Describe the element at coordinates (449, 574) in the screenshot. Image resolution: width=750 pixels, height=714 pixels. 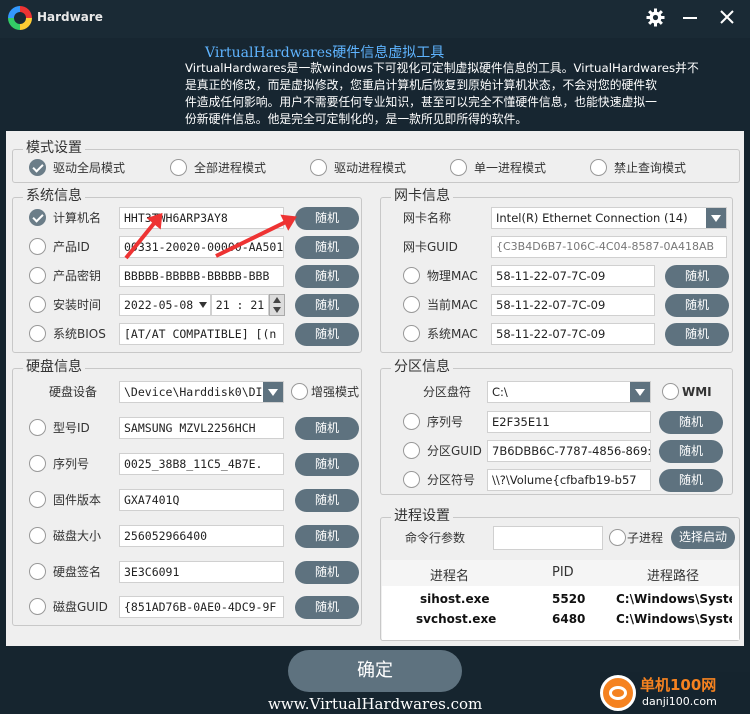
I see `col-header-name: 进程名` at that location.